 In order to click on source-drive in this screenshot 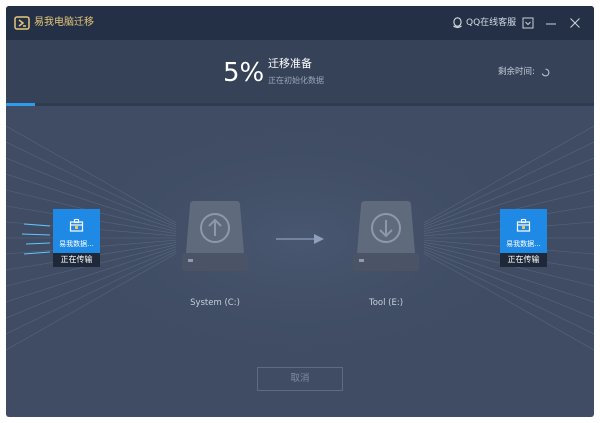, I will do `click(215, 236)`.